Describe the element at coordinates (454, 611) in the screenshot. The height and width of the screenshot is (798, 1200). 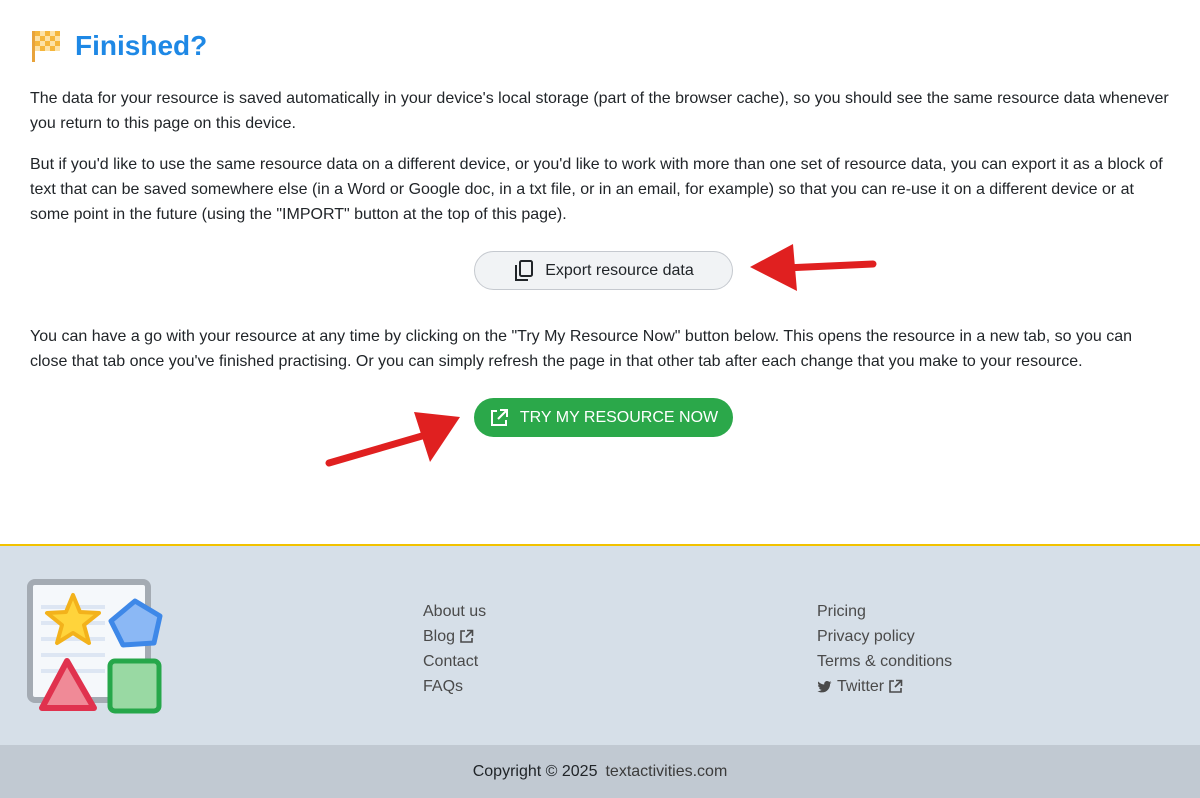
I see `footer-link-about-us: About us` at that location.